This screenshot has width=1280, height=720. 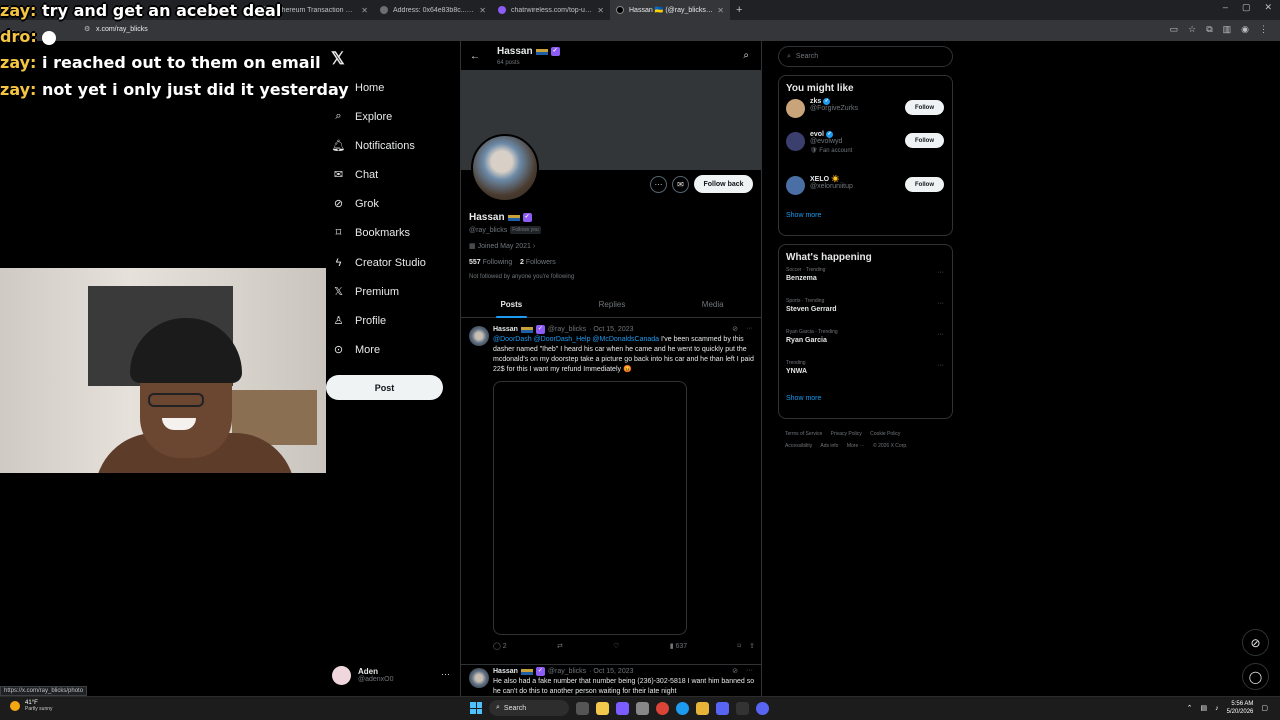 What do you see at coordinates (739, 646) in the screenshot?
I see `bookmark-icon: ⌑` at bounding box center [739, 646].